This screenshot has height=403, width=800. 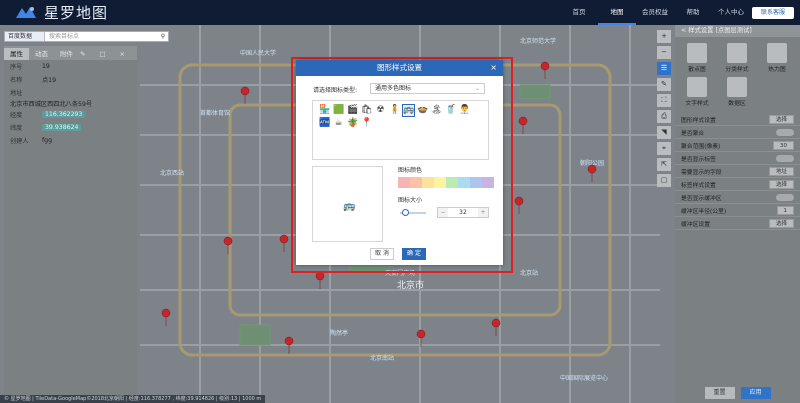 What do you see at coordinates (464, 110) in the screenshot?
I see `icon-option: 👨‍💼` at bounding box center [464, 110].